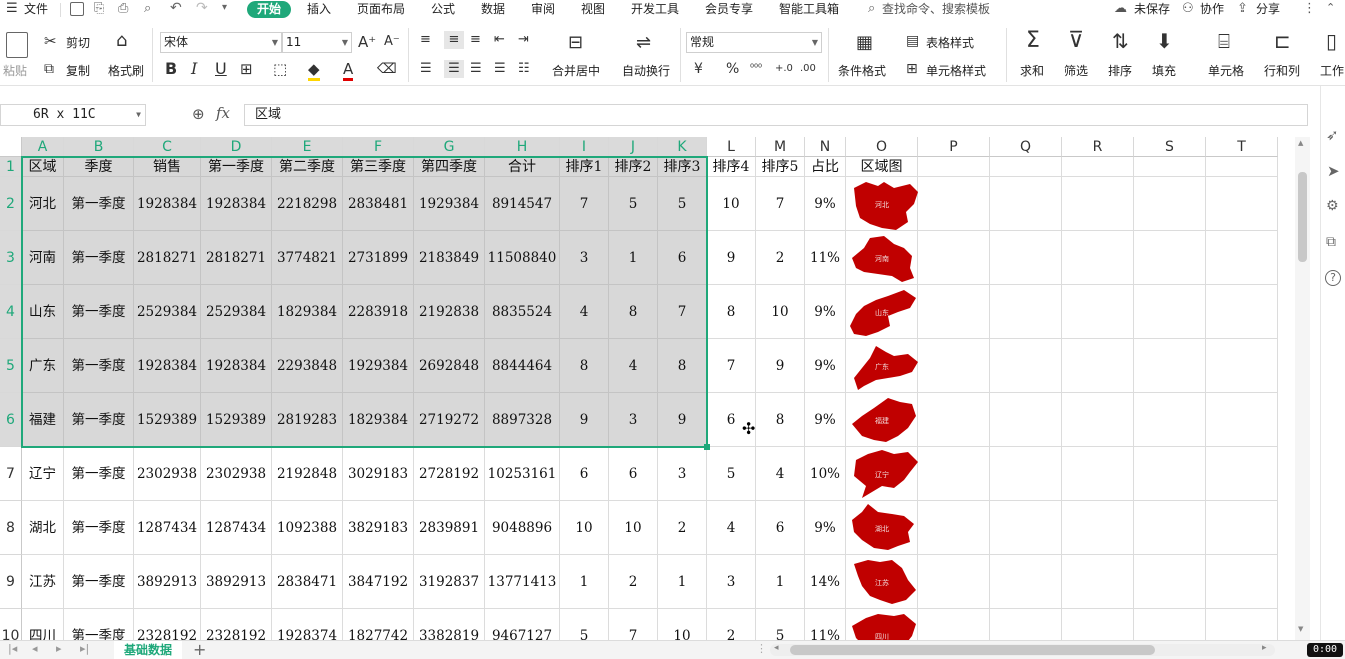 The image size is (1345, 659). I want to click on header-cell: 第三季度, so click(378, 167).